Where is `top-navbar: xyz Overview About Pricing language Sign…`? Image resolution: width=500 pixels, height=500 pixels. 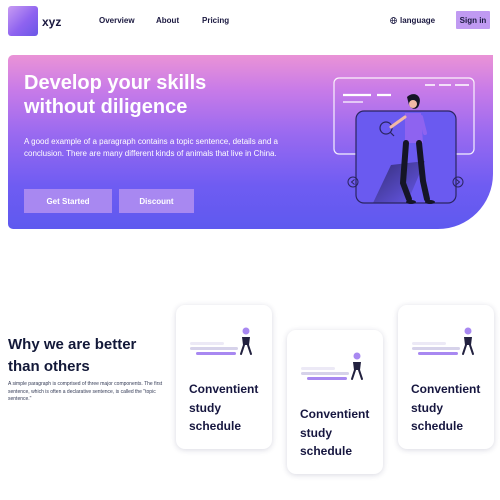
top-navbar: xyz Overview About Pricing language Sign… is located at coordinates (250, 21).